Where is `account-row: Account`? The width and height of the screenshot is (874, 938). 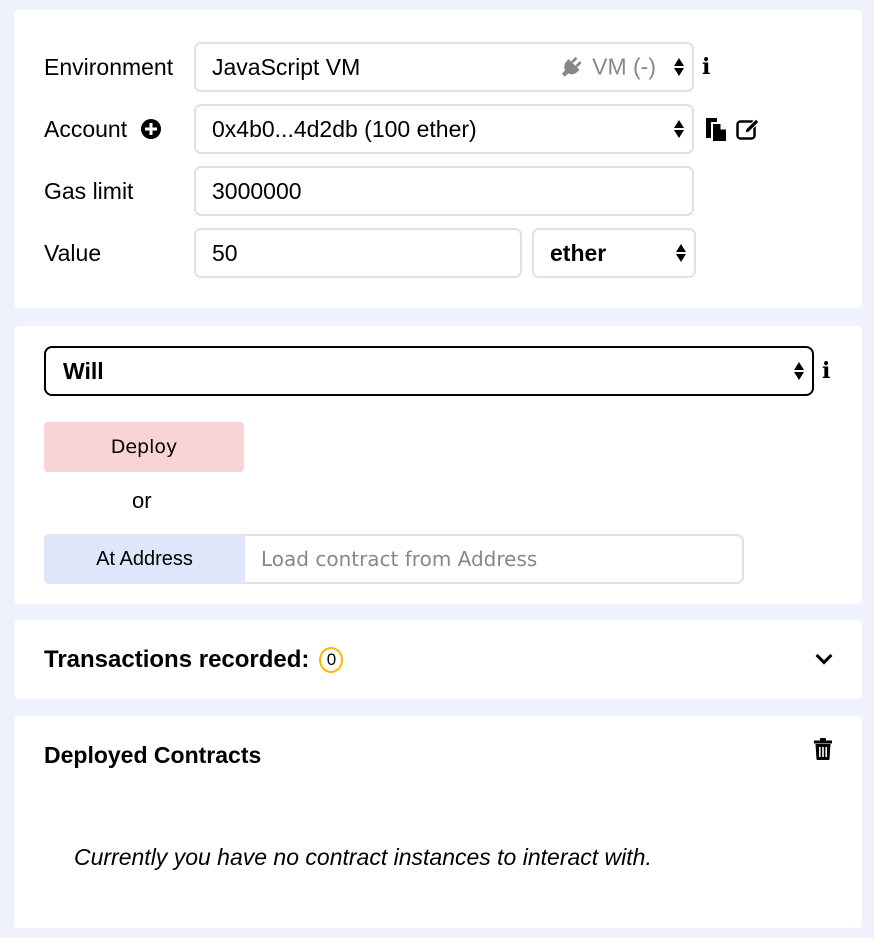 account-row: Account is located at coordinates (119, 129).